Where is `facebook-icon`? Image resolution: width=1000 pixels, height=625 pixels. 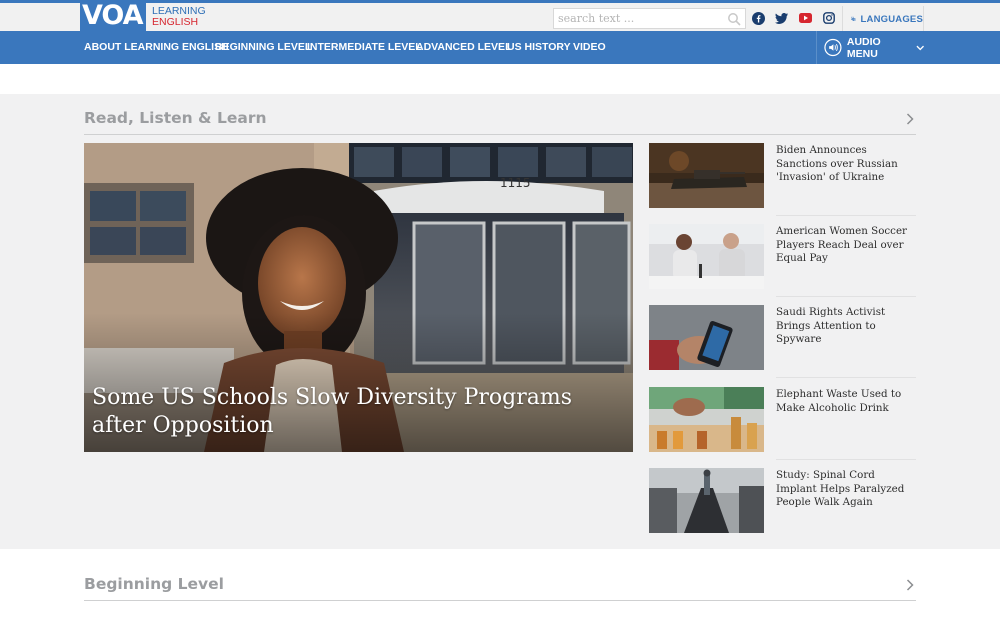
facebook-icon is located at coordinates (758, 18).